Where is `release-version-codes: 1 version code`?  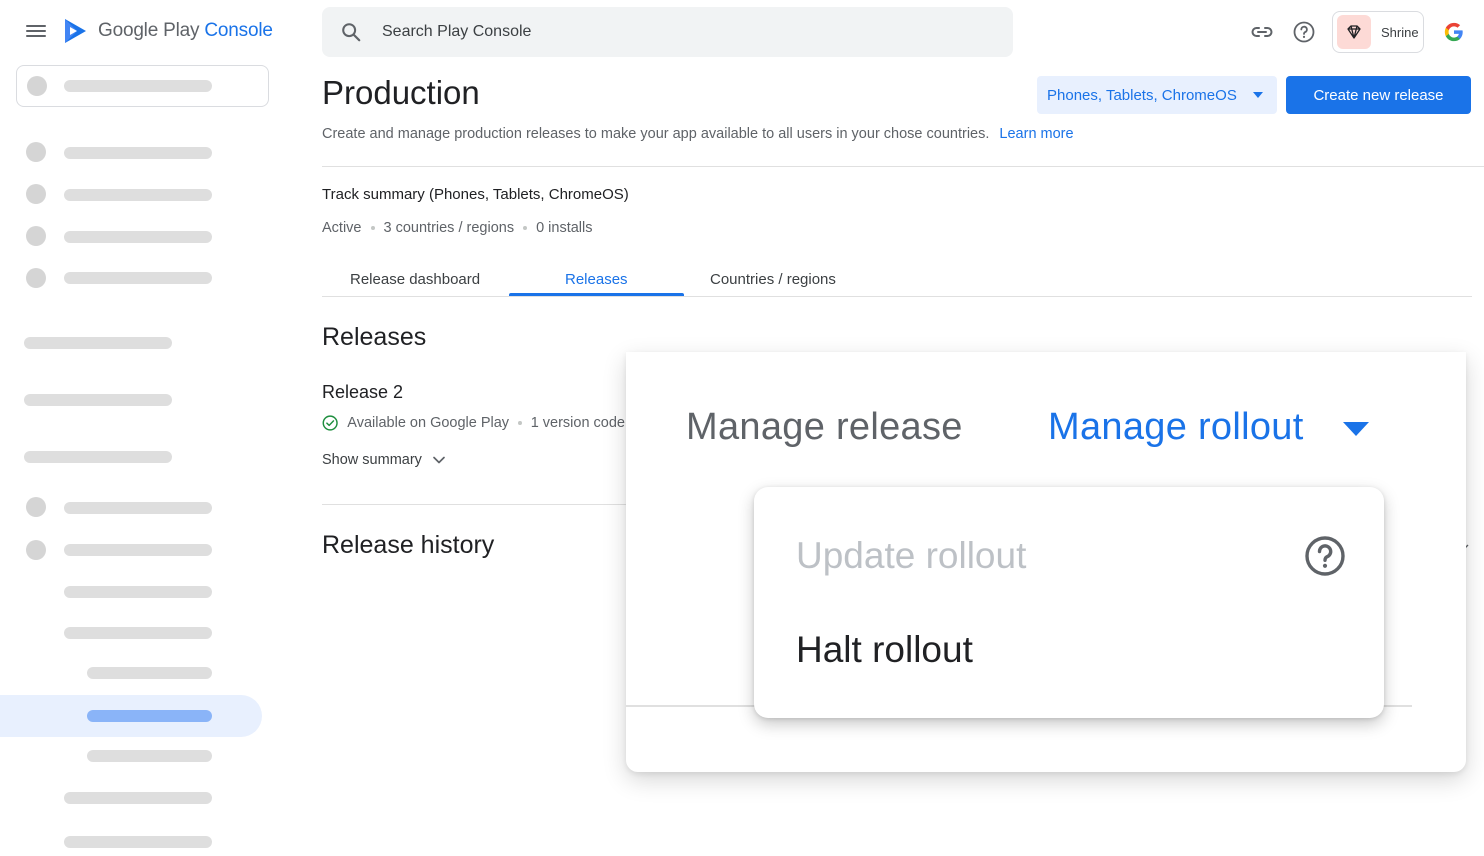 release-version-codes: 1 version code is located at coordinates (577, 423).